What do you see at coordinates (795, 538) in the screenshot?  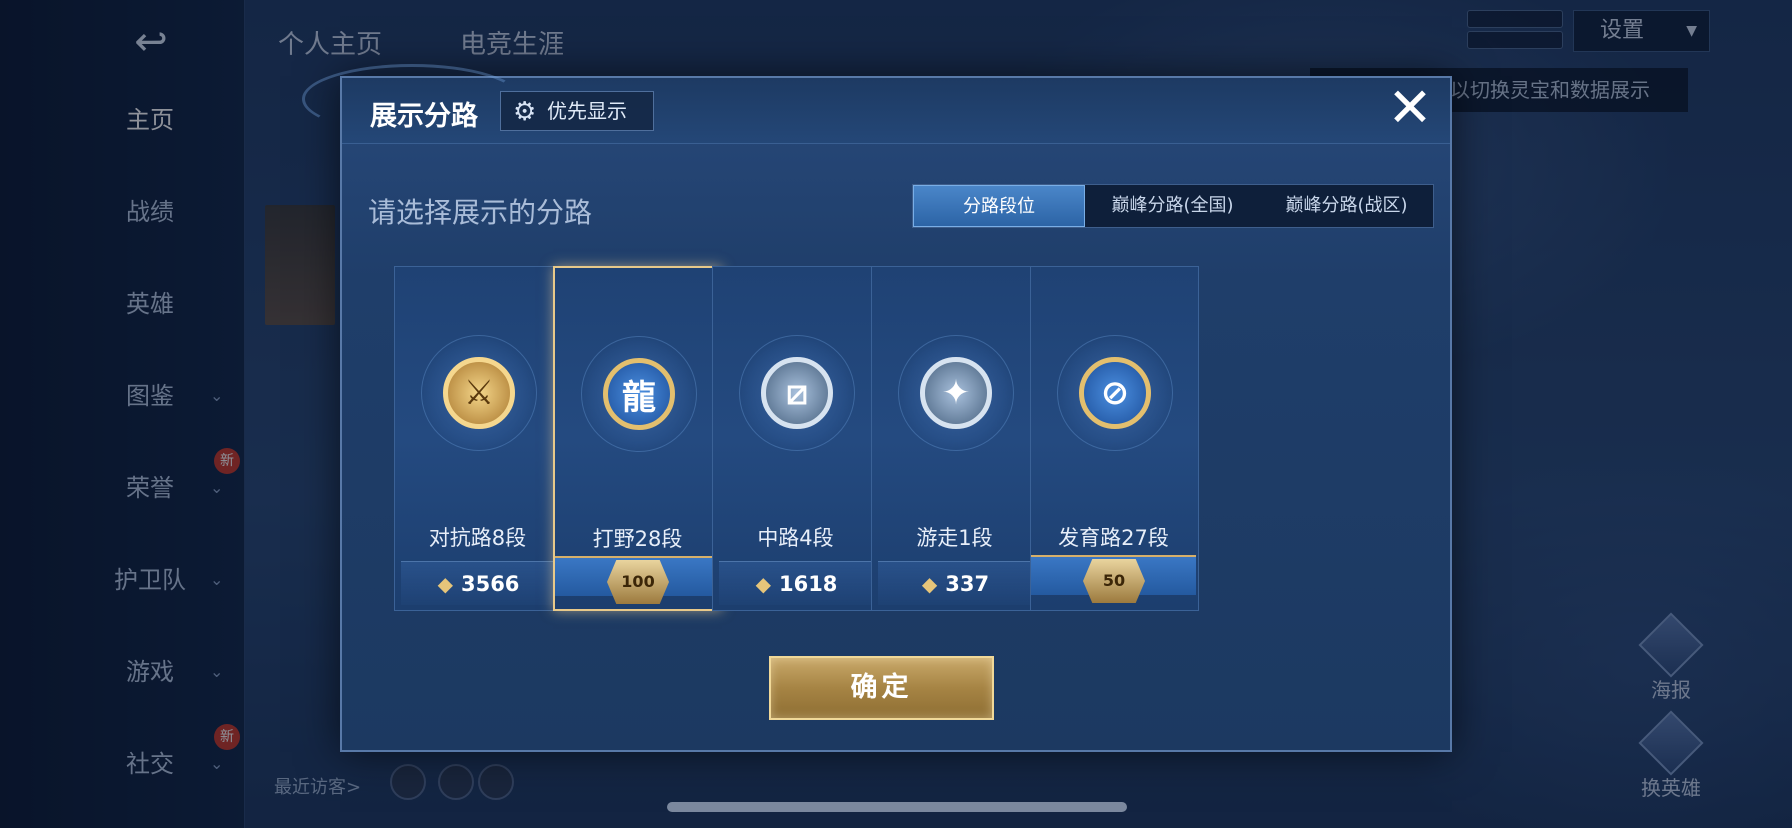 I see `lane-name: 中路4段` at bounding box center [795, 538].